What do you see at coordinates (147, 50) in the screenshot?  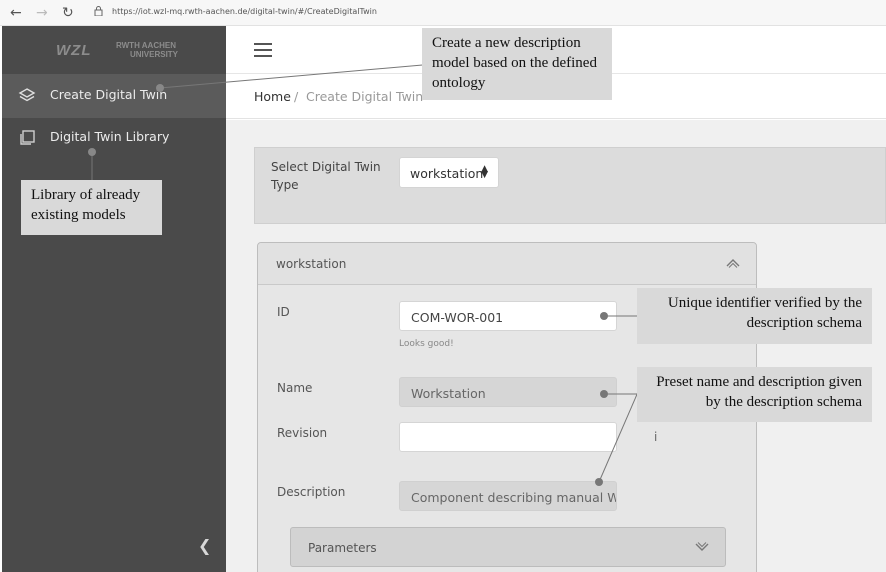 I see `logo-rwth: RWTH AACHEN UNIVERSITY` at bounding box center [147, 50].